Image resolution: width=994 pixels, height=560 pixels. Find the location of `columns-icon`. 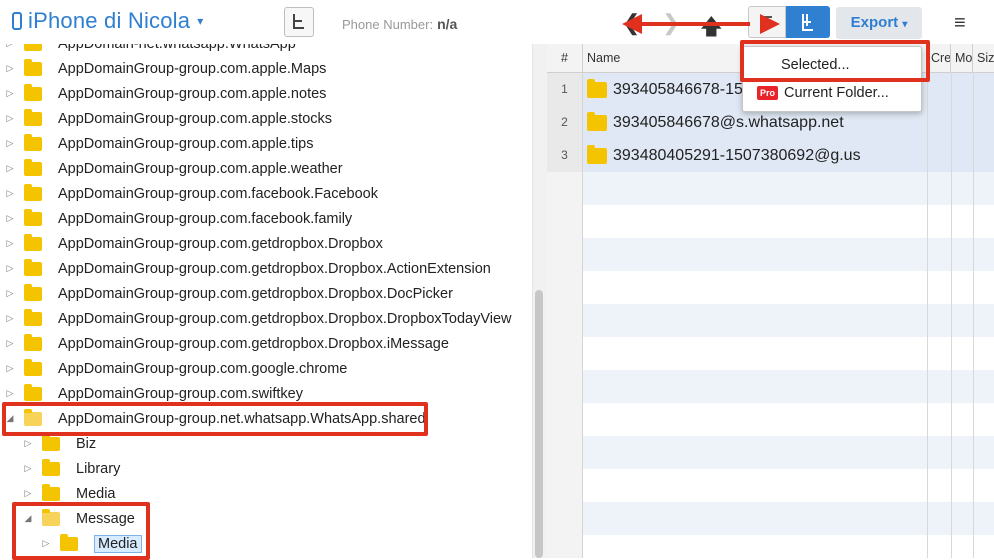

columns-icon is located at coordinates (807, 22).